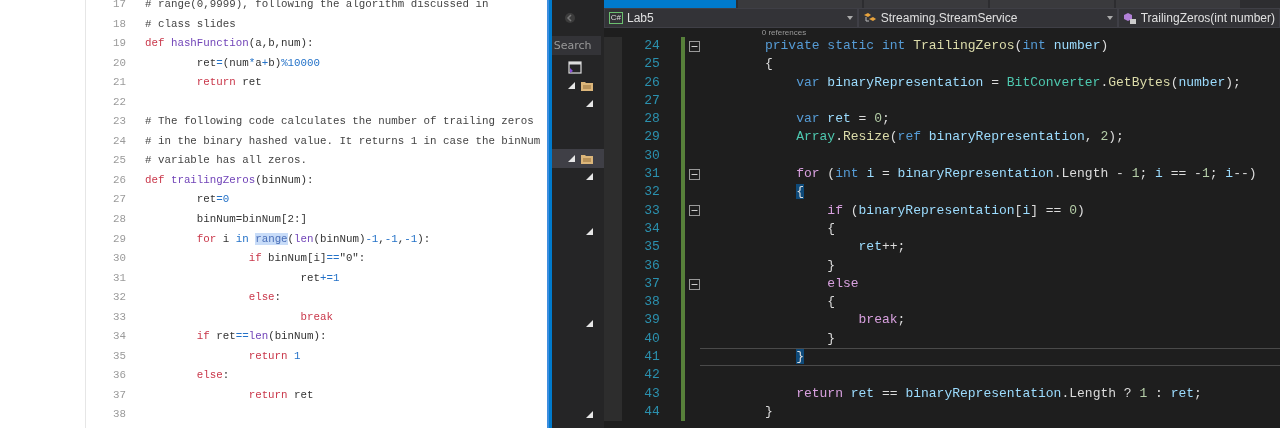 This screenshot has height=428, width=1280. Describe the element at coordinates (119, 83) in the screenshot. I see `line-number: 21` at that location.